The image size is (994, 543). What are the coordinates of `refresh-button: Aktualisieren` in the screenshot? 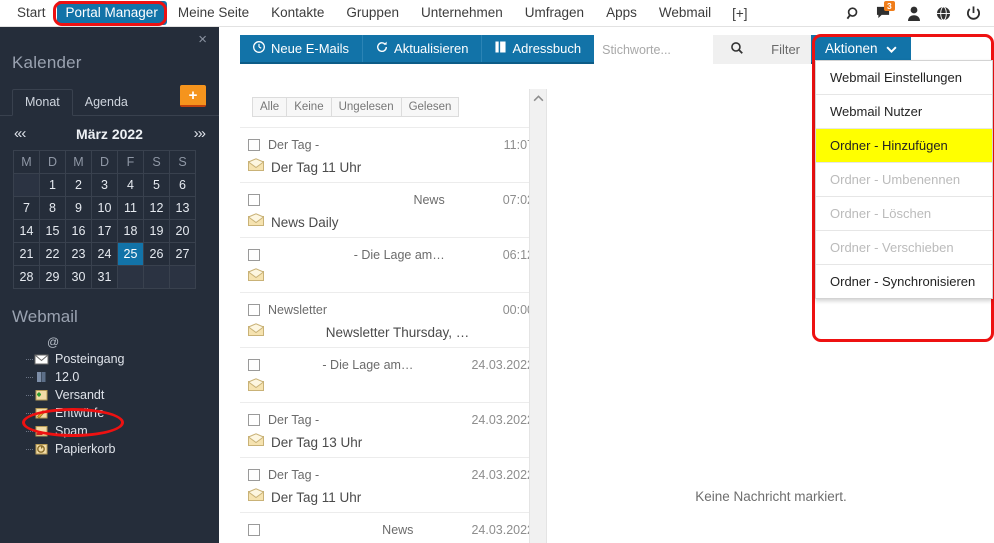 It's located at (423, 48).